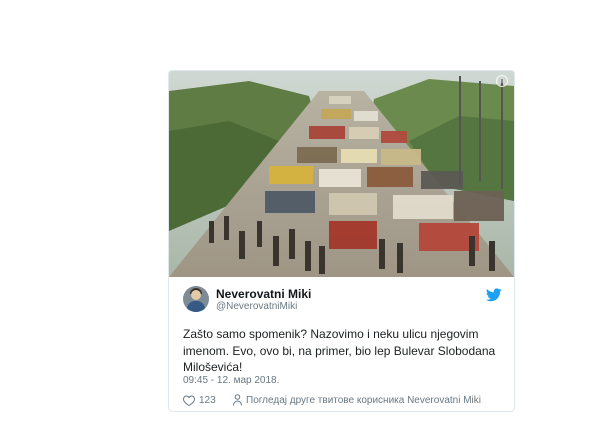 The height and width of the screenshot is (443, 600). Describe the element at coordinates (494, 295) in the screenshot. I see `twitter-bird-icon` at that location.